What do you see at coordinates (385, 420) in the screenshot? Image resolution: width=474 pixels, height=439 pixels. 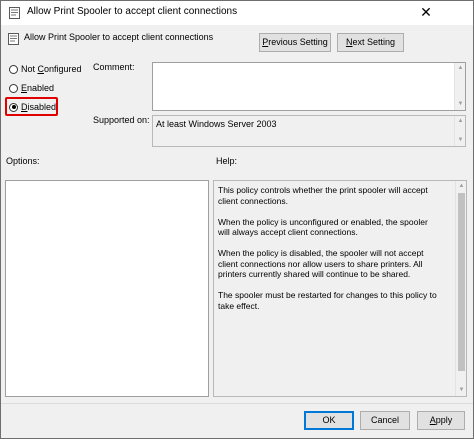 I see `cancel-button: Cancel` at bounding box center [385, 420].